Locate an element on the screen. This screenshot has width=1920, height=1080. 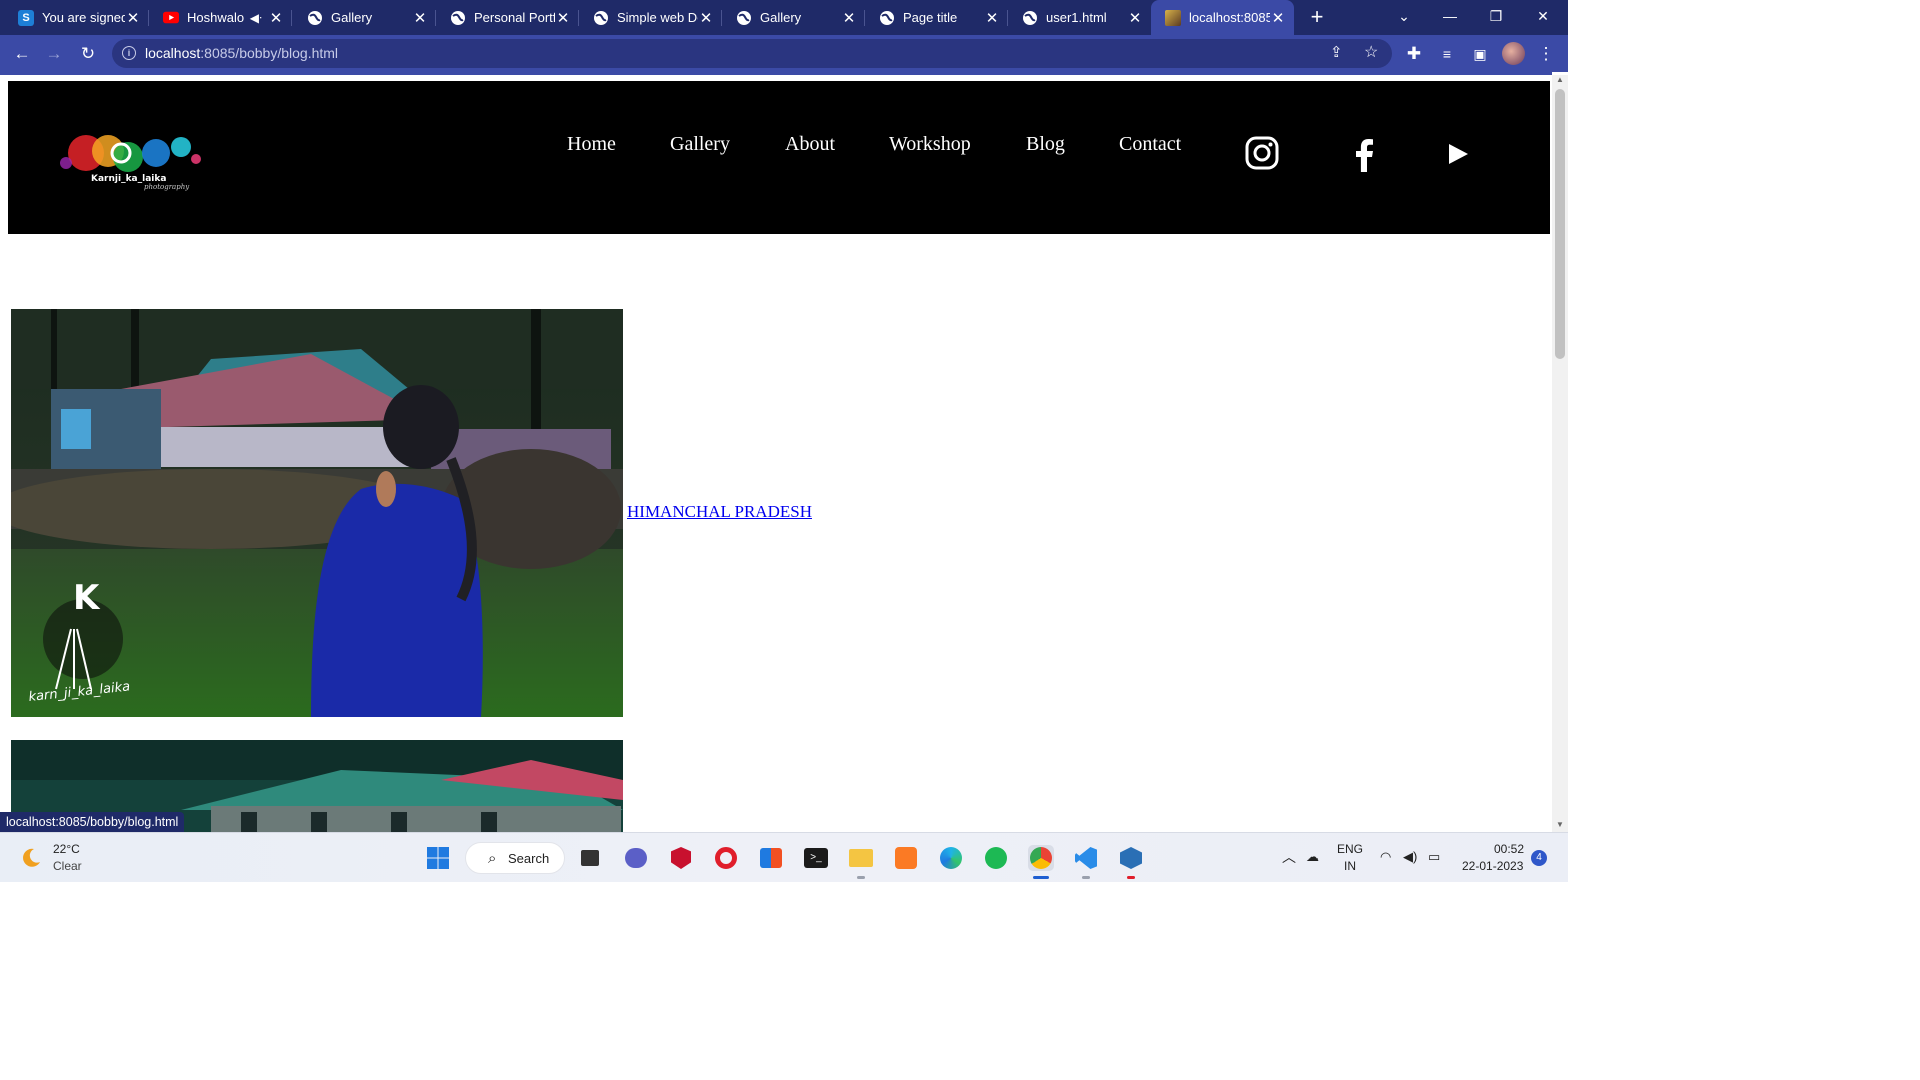
vscode-icon is located at coordinates (1086, 858).